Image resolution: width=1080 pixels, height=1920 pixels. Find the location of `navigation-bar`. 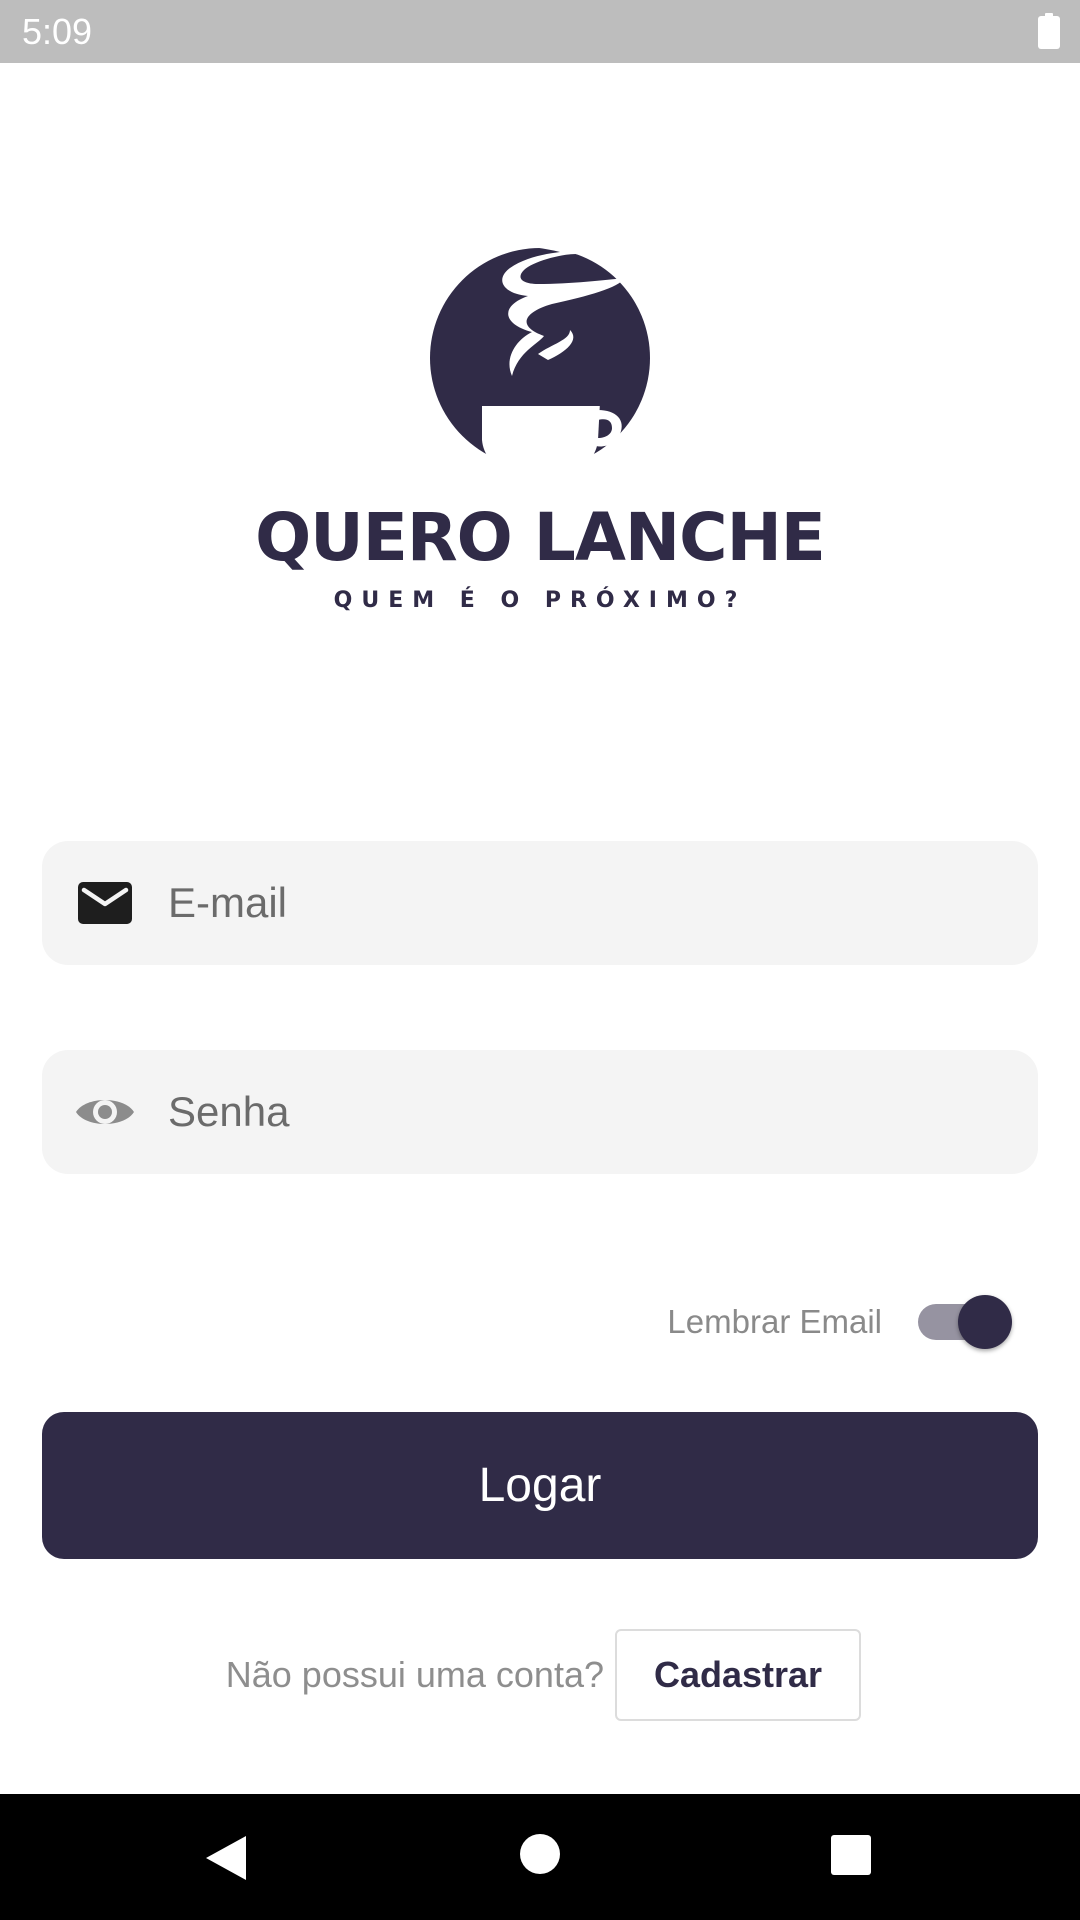

navigation-bar is located at coordinates (540, 1857).